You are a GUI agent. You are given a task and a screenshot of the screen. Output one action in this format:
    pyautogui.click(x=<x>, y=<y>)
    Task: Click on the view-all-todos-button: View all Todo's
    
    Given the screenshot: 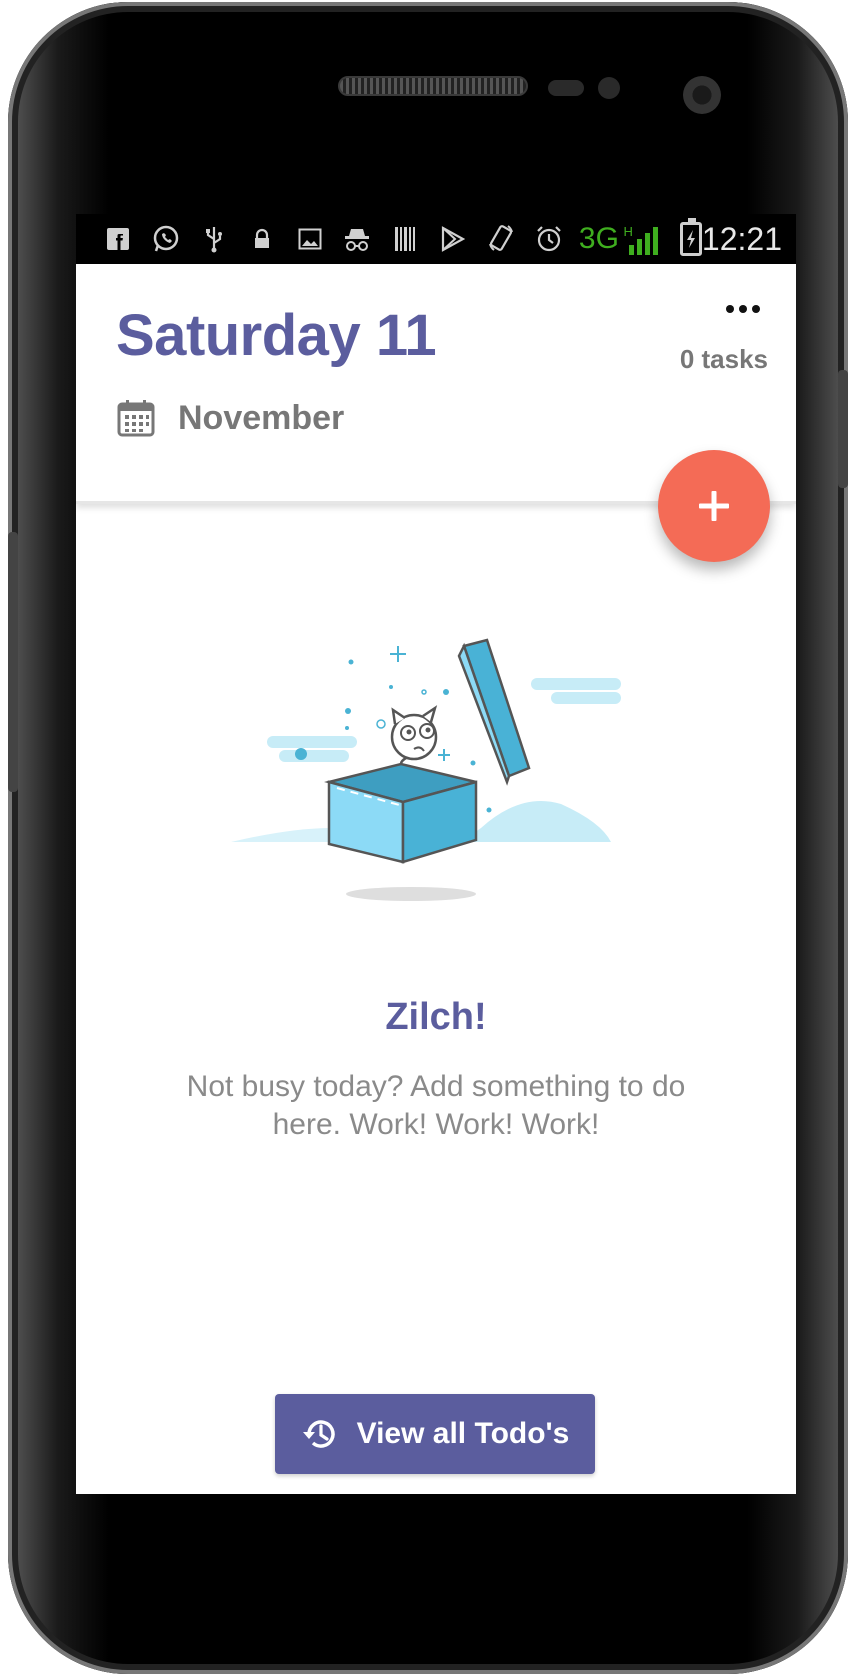 What is the action you would take?
    pyautogui.click(x=435, y=1434)
    